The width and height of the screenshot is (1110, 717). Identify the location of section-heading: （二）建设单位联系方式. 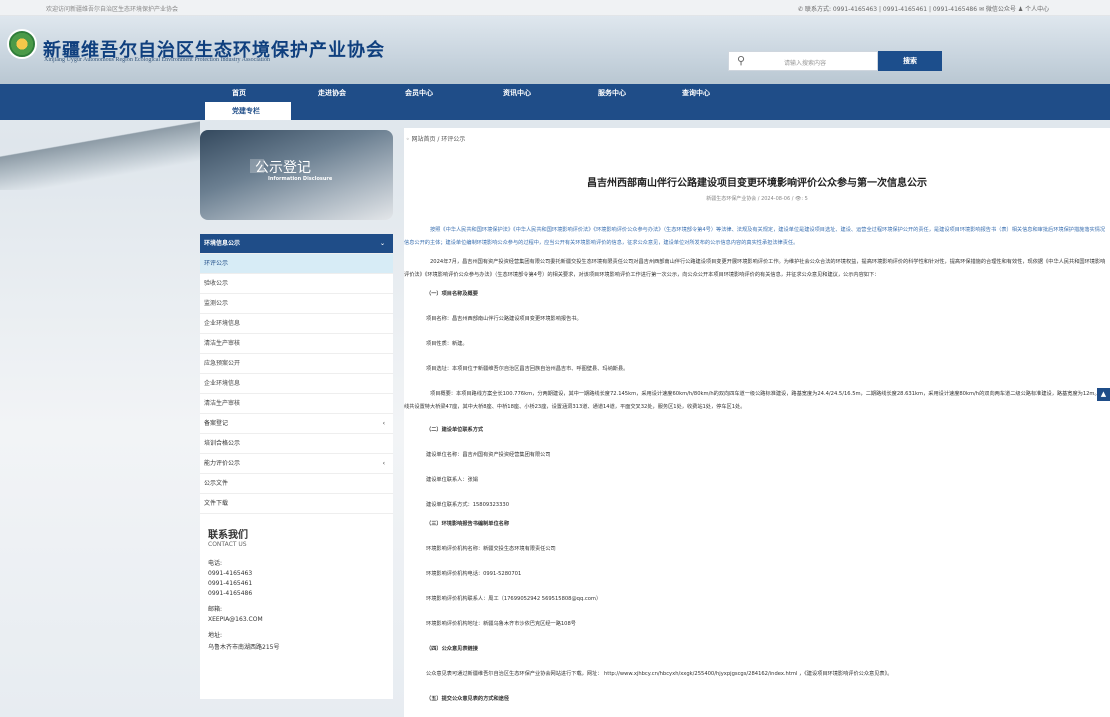
(455, 430).